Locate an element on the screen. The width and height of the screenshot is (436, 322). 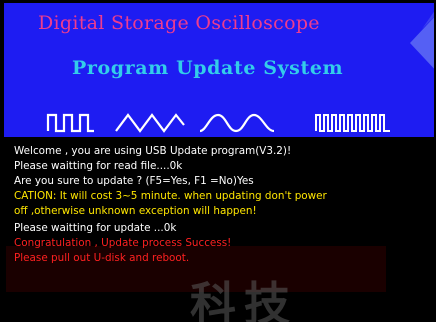
app-title: Digital Storage Oscilloscope is located at coordinates (179, 23).